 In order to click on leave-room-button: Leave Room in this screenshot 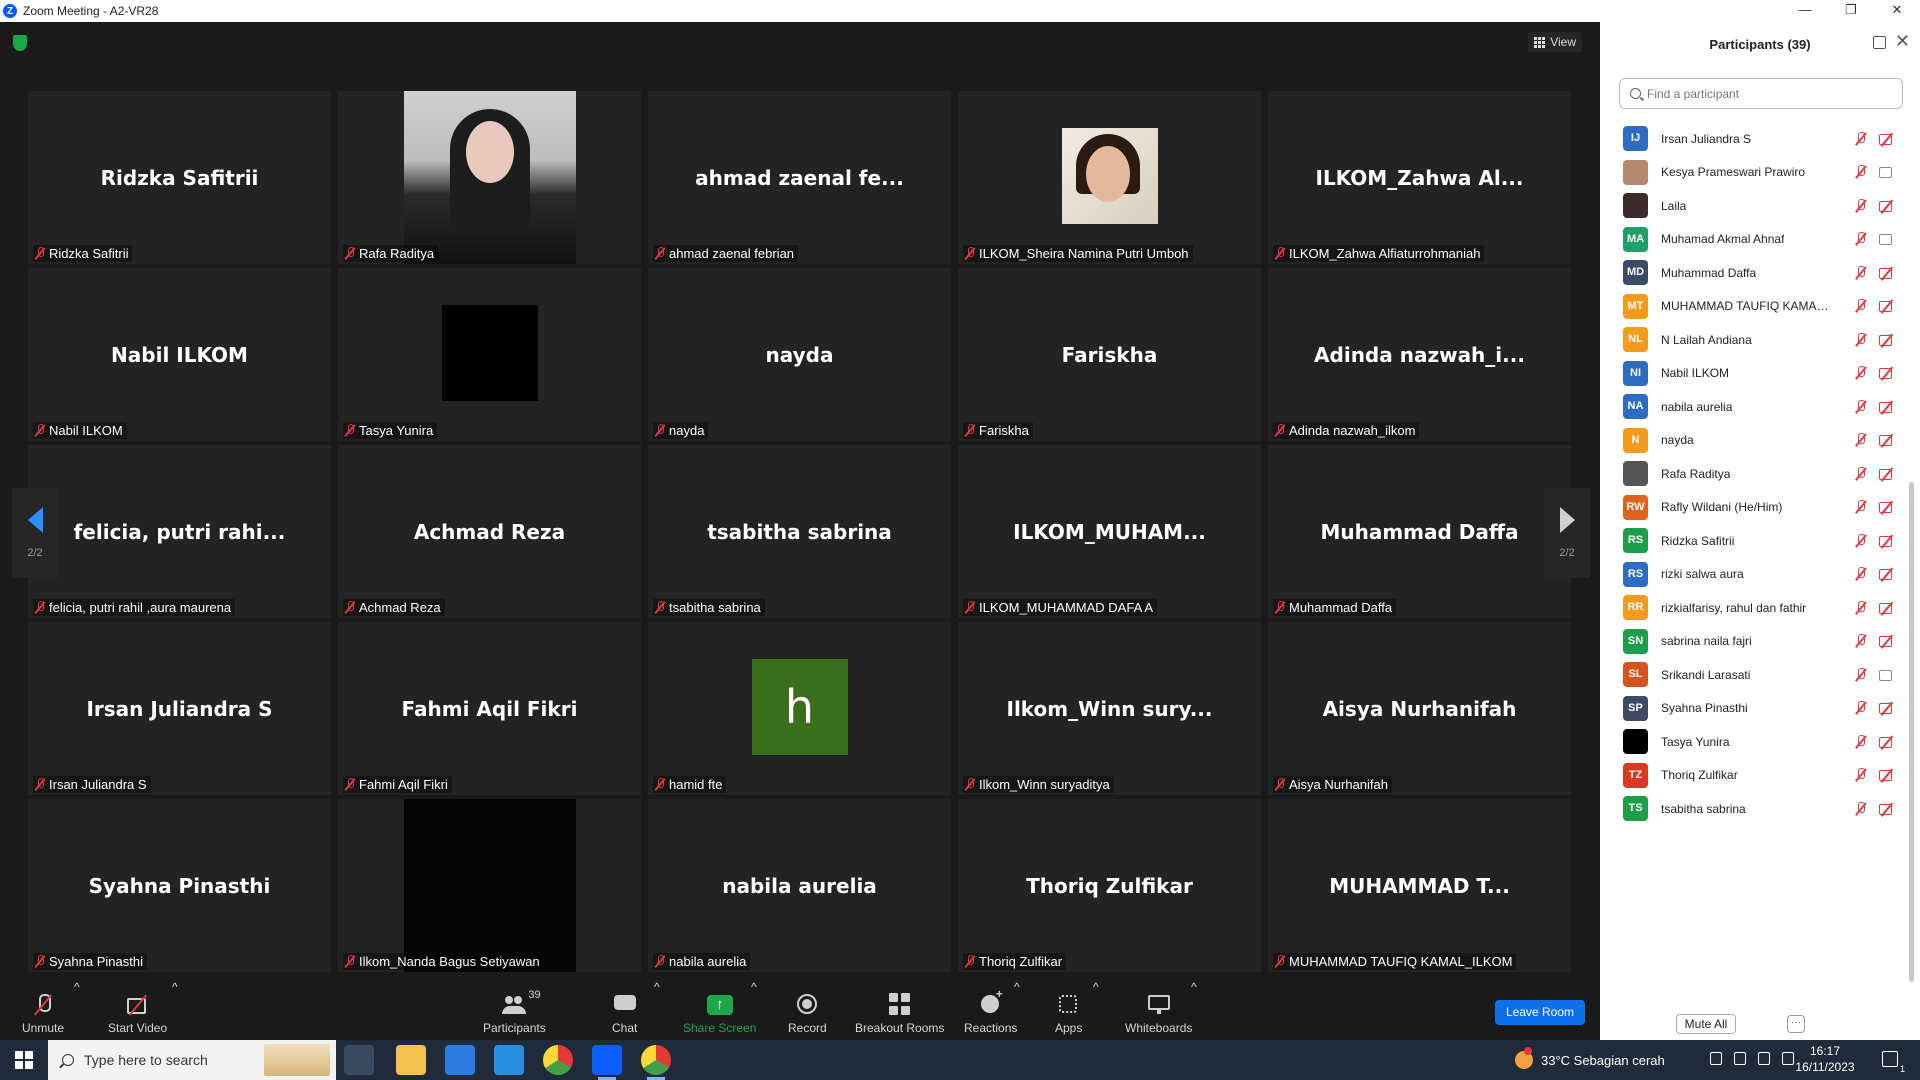, I will do `click(1540, 1012)`.